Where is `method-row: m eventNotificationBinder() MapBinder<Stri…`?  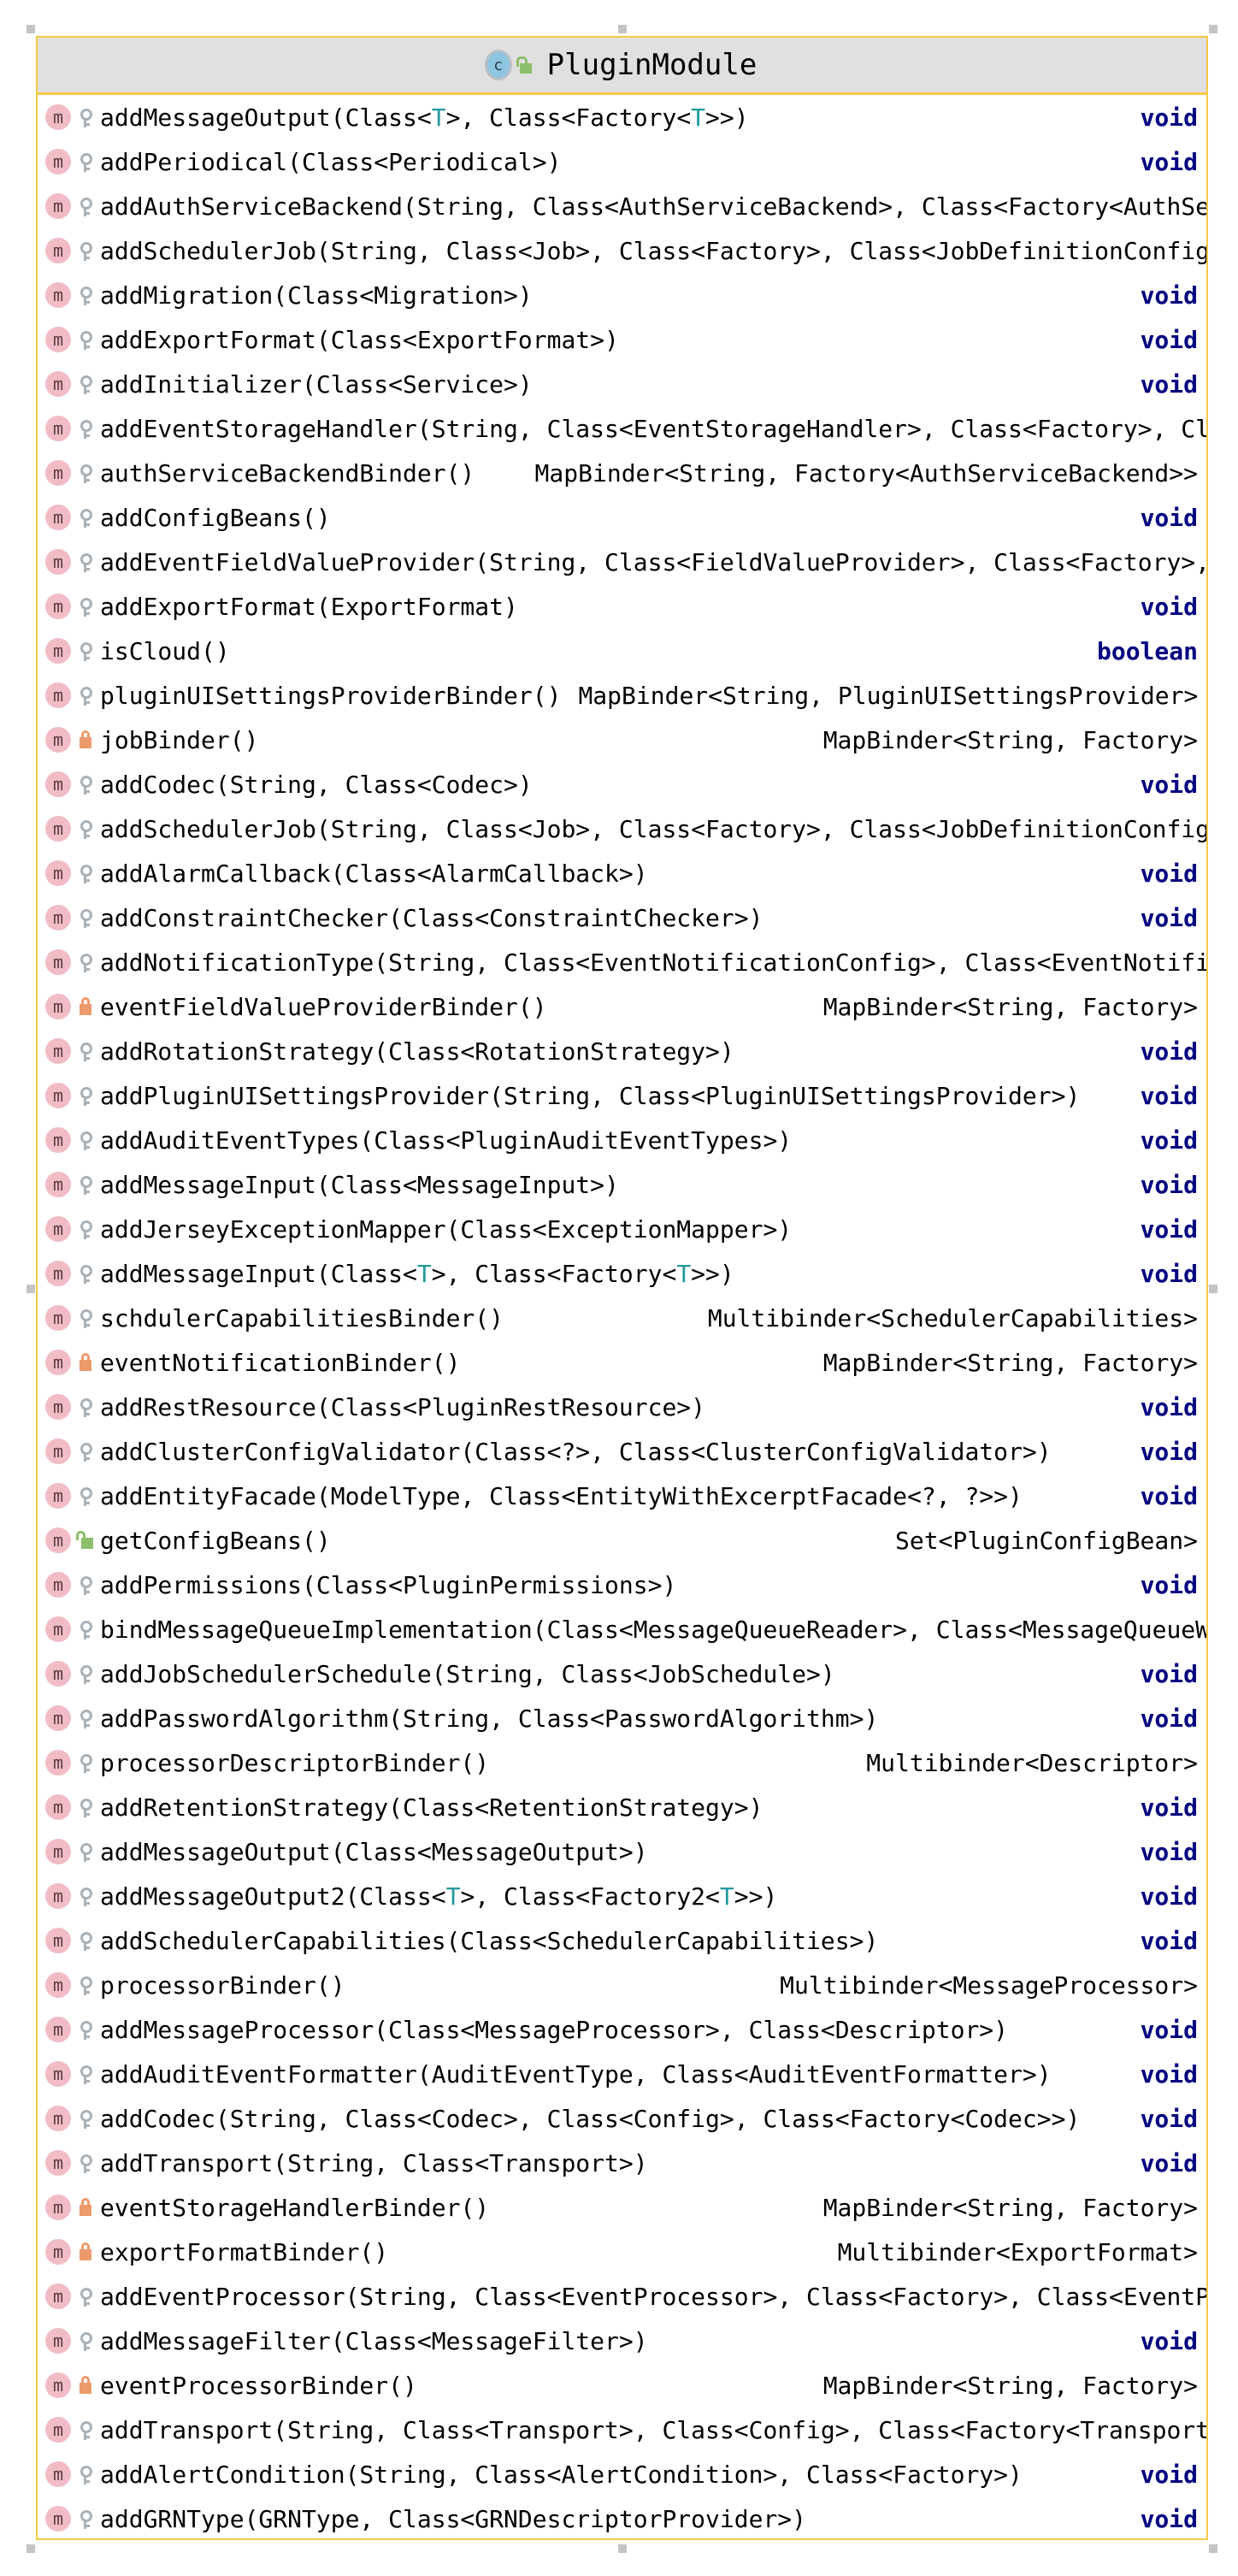
method-row: m eventNotificationBinder() MapBinder<Stri… is located at coordinates (622, 1362).